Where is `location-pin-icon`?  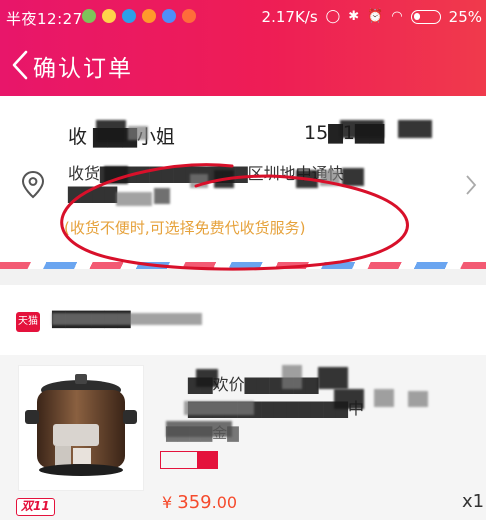 location-pin-icon is located at coordinates (33, 184).